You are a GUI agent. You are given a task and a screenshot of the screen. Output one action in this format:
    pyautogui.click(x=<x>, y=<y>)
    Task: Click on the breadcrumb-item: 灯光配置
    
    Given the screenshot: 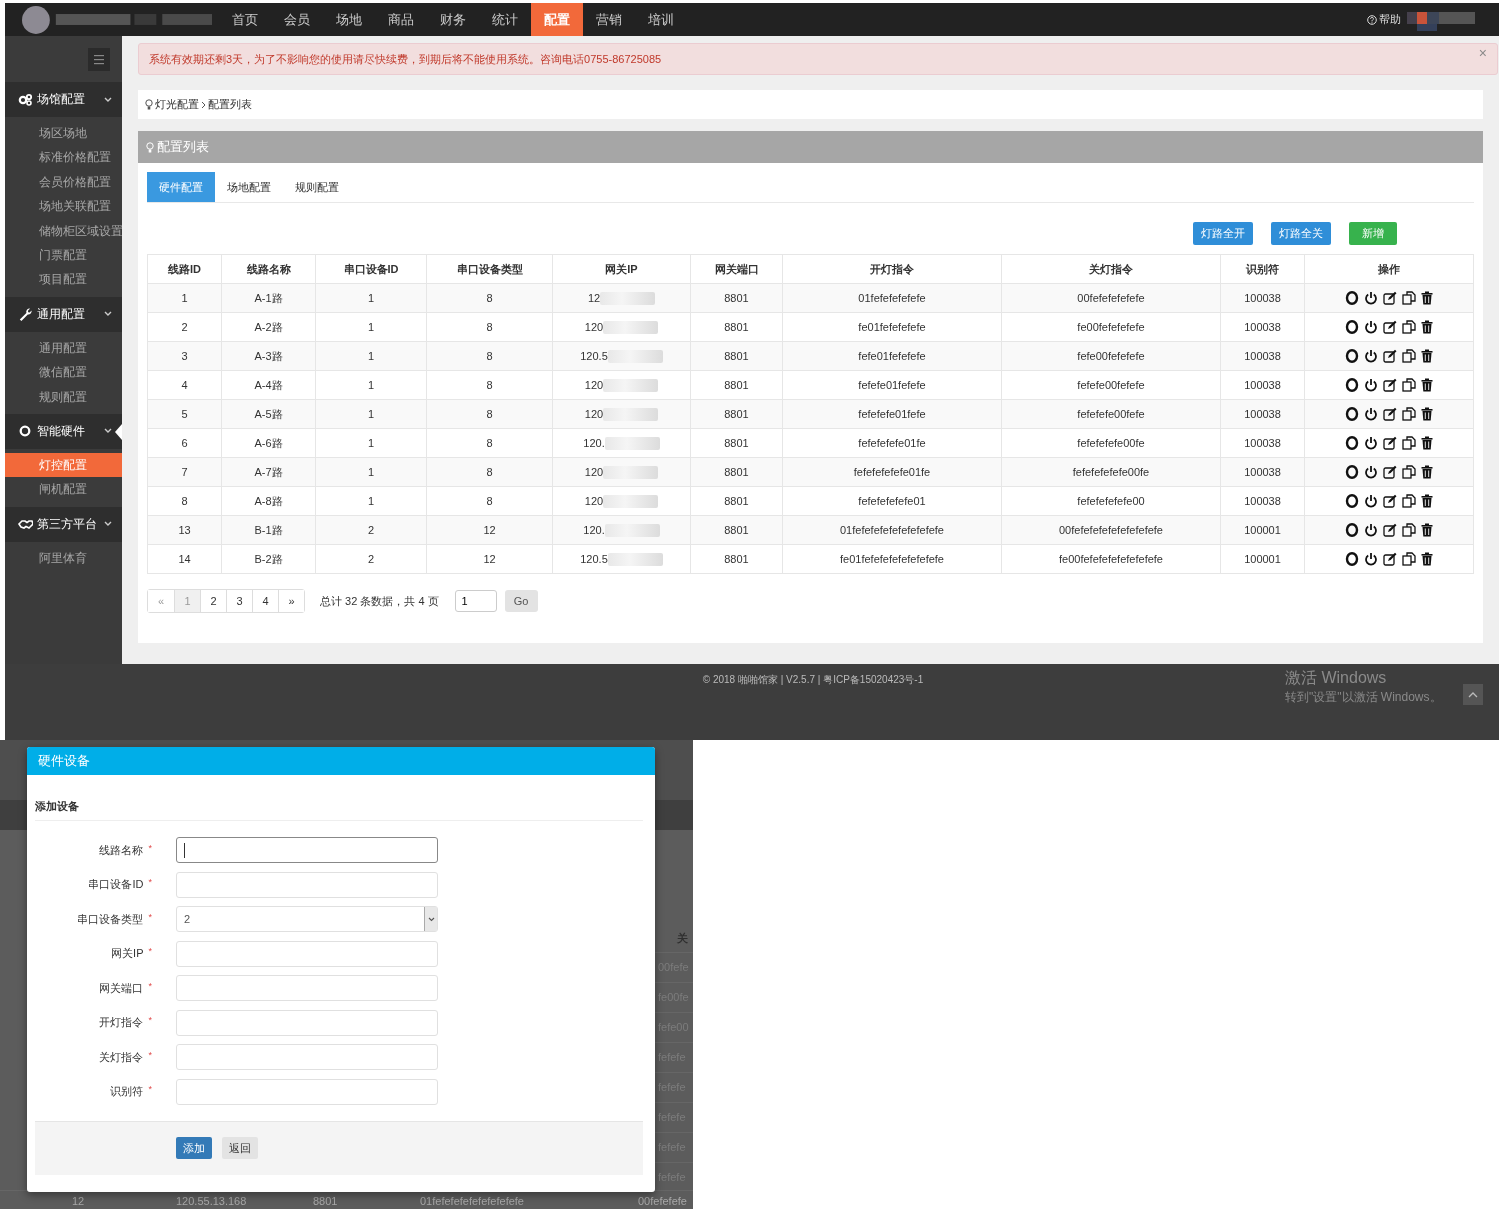 What is the action you would take?
    pyautogui.click(x=177, y=104)
    